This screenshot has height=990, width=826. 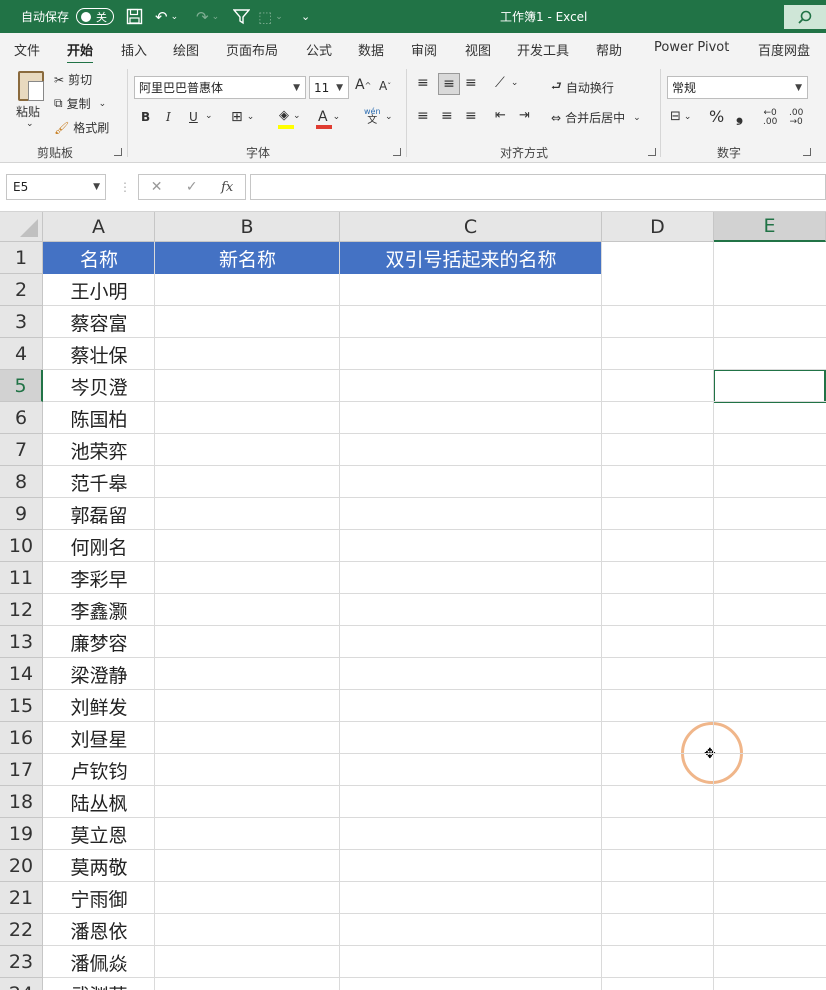 What do you see at coordinates (209, 116) in the screenshot?
I see `underline-dropdown-icon: ⌄` at bounding box center [209, 116].